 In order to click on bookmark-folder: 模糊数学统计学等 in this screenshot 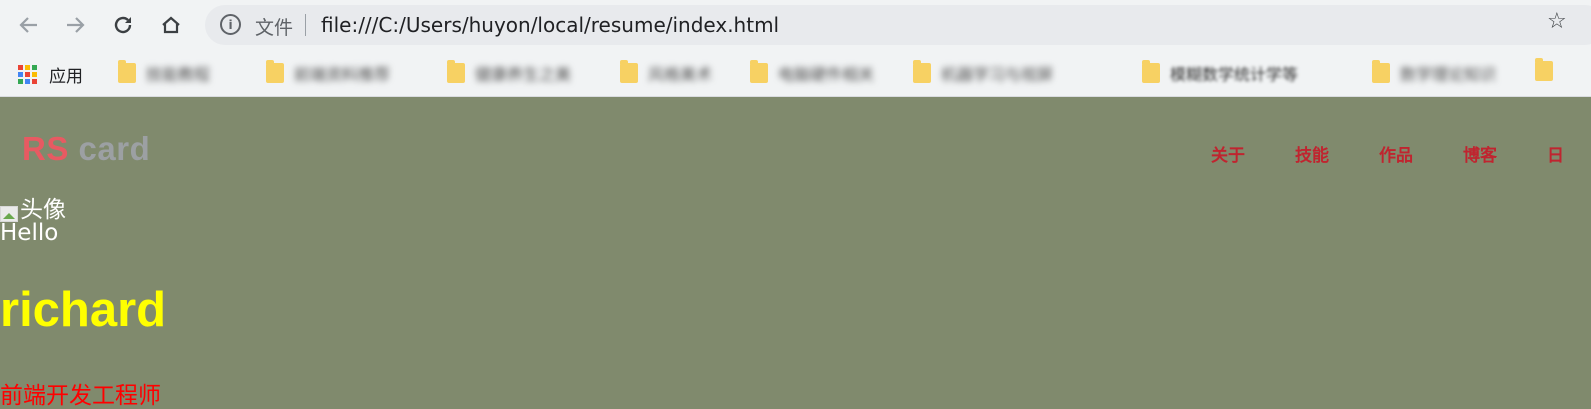, I will do `click(1220, 72)`.